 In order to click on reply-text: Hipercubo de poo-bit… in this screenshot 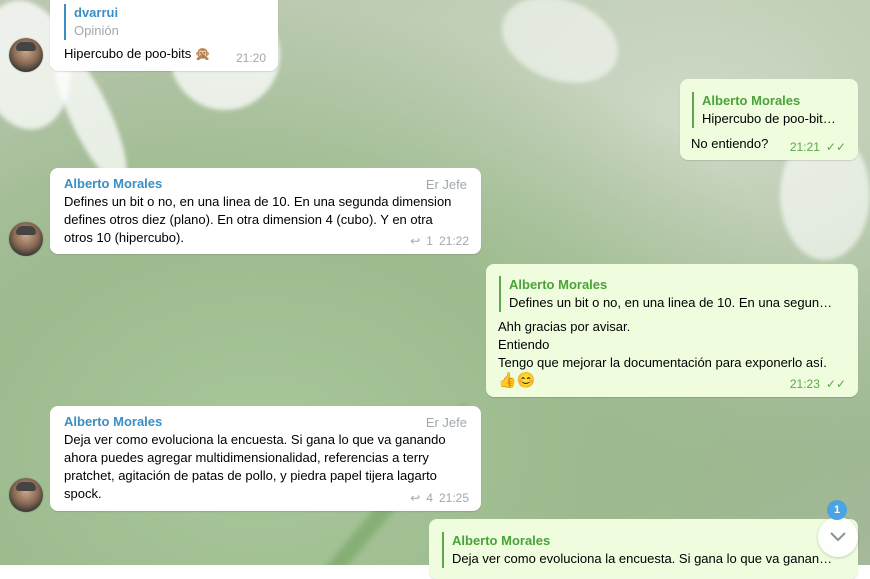, I will do `click(769, 118)`.